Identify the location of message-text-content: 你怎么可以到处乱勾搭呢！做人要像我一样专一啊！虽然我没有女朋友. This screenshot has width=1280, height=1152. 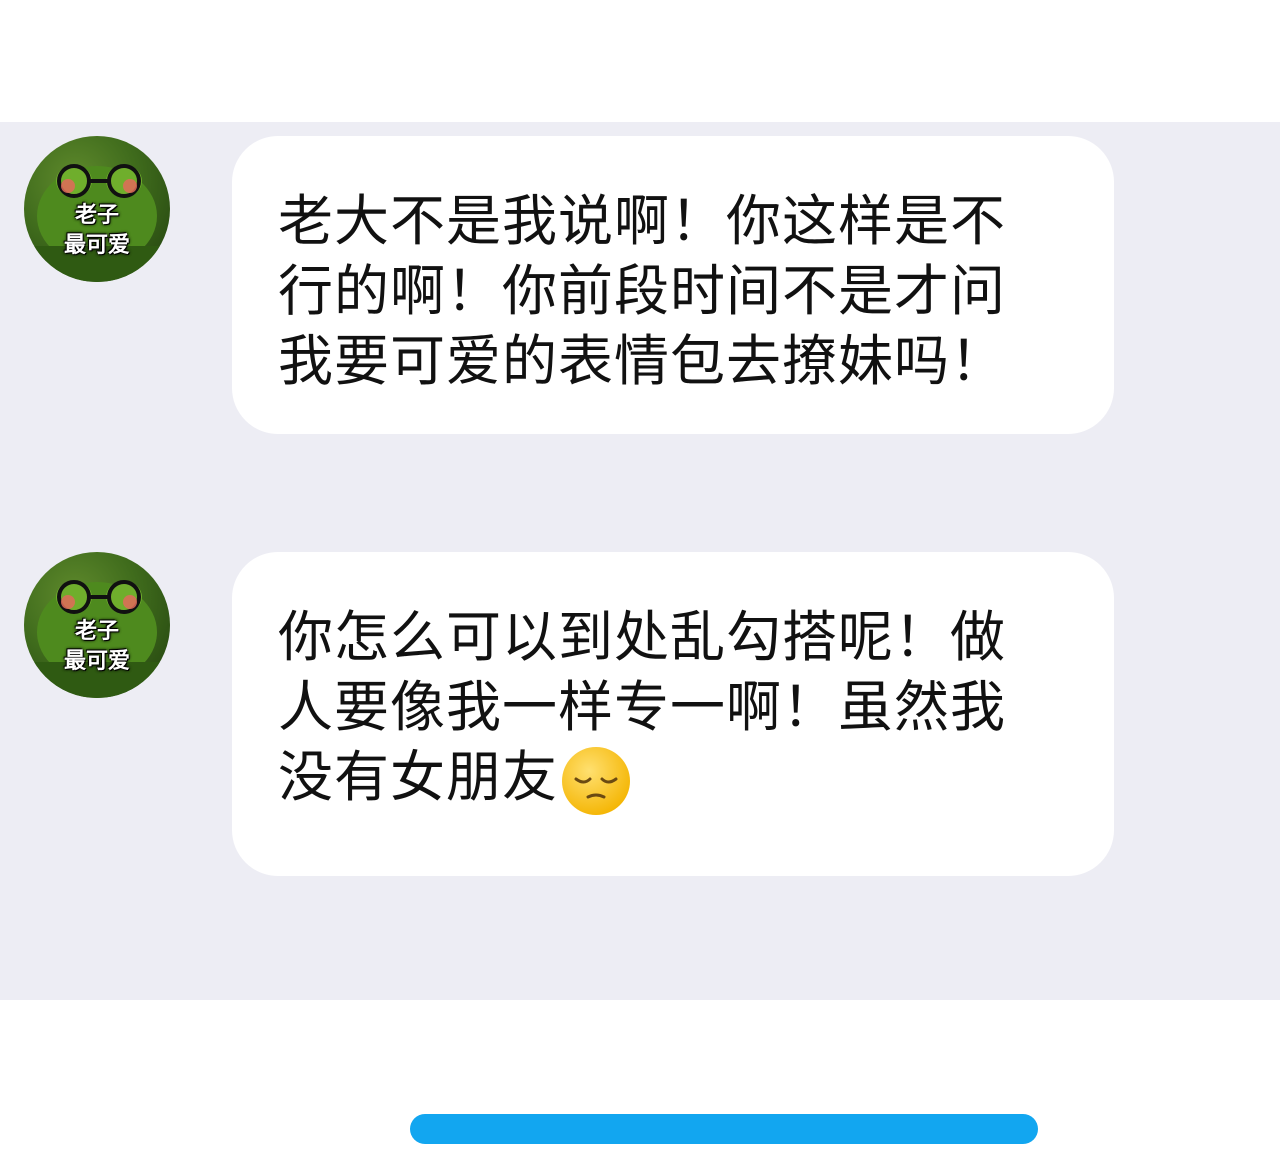
(642, 707).